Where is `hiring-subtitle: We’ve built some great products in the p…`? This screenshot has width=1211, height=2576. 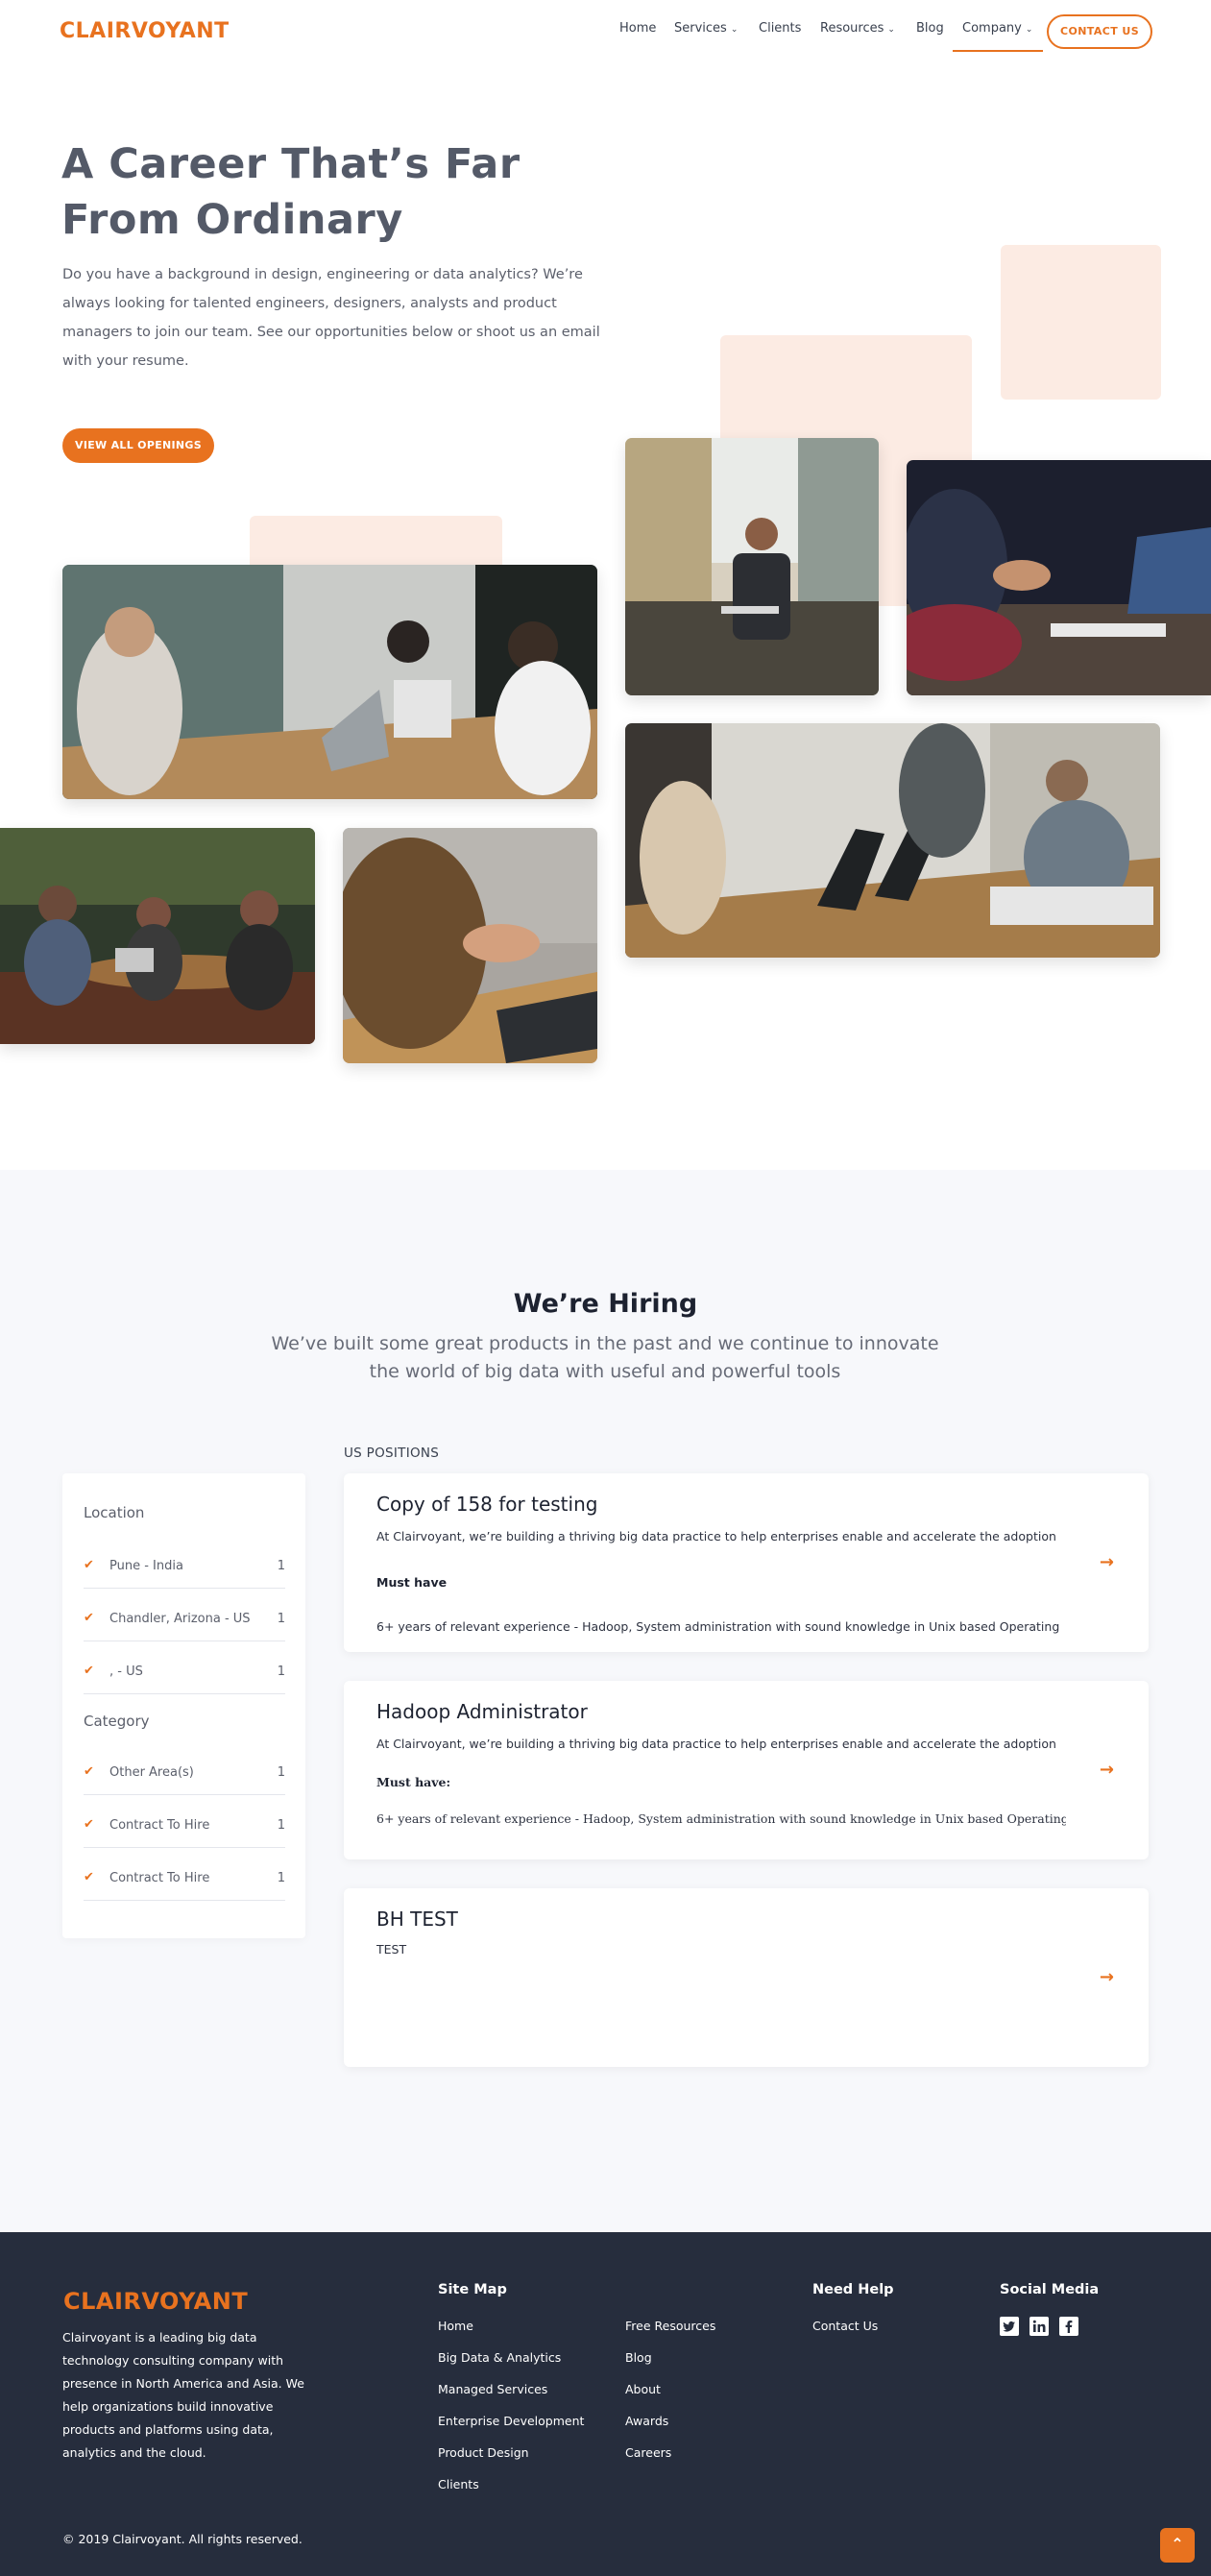
hiring-subtitle: We’ve built some great products in the p… is located at coordinates (605, 1357).